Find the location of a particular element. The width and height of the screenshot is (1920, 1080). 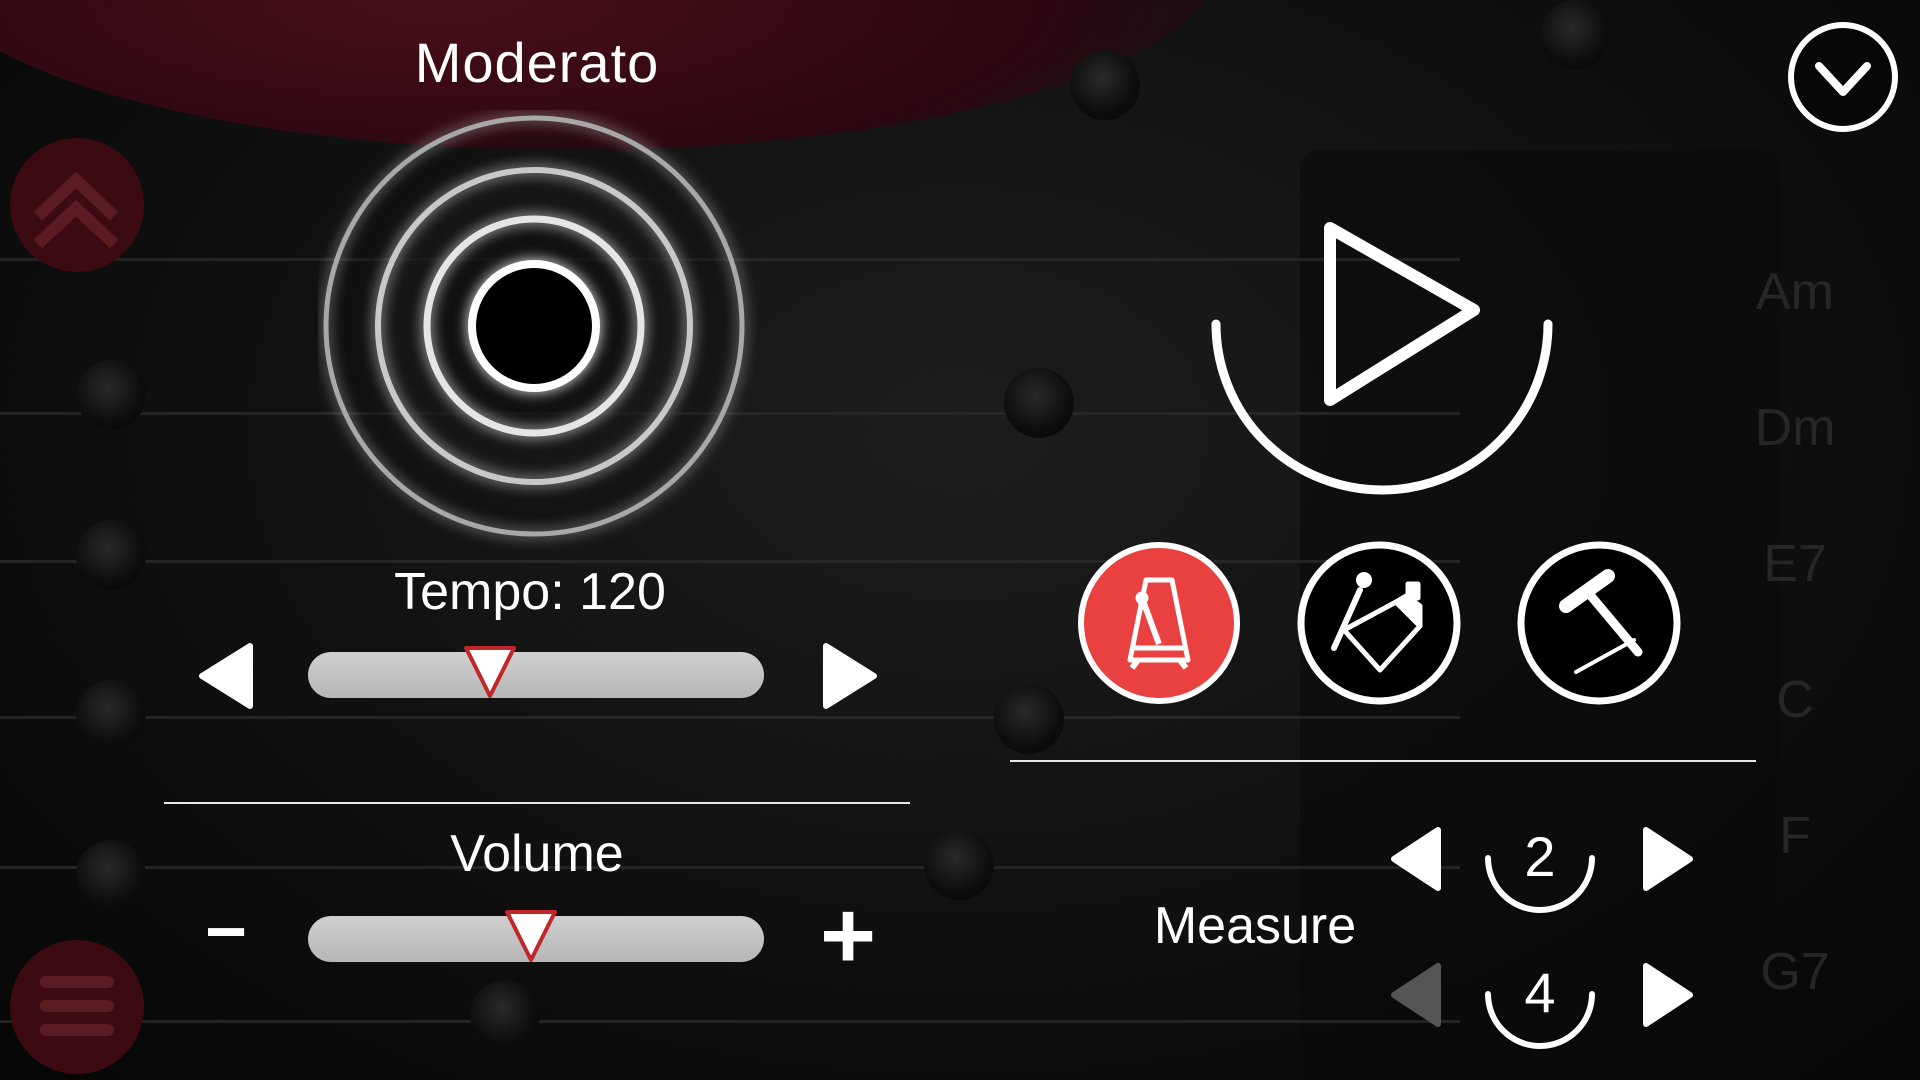

note-value: 4 is located at coordinates (1540, 992).